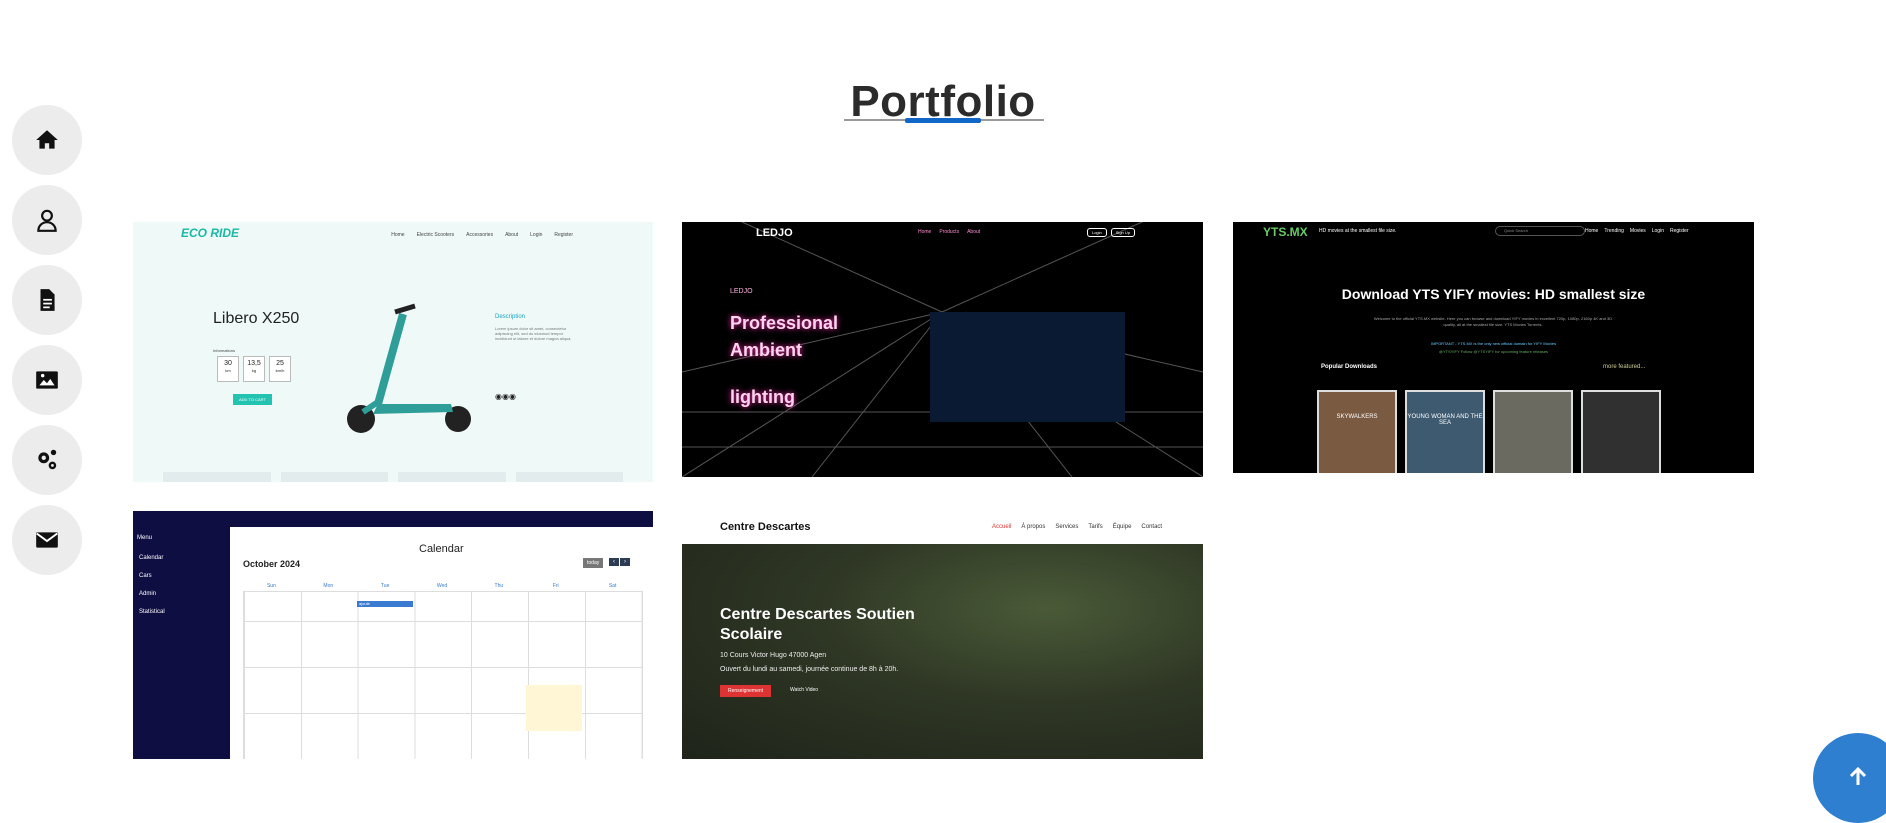 This screenshot has width=1886, height=823. I want to click on ecoride-stats: 30 km 13,5 kg 25 km/h, so click(254, 369).